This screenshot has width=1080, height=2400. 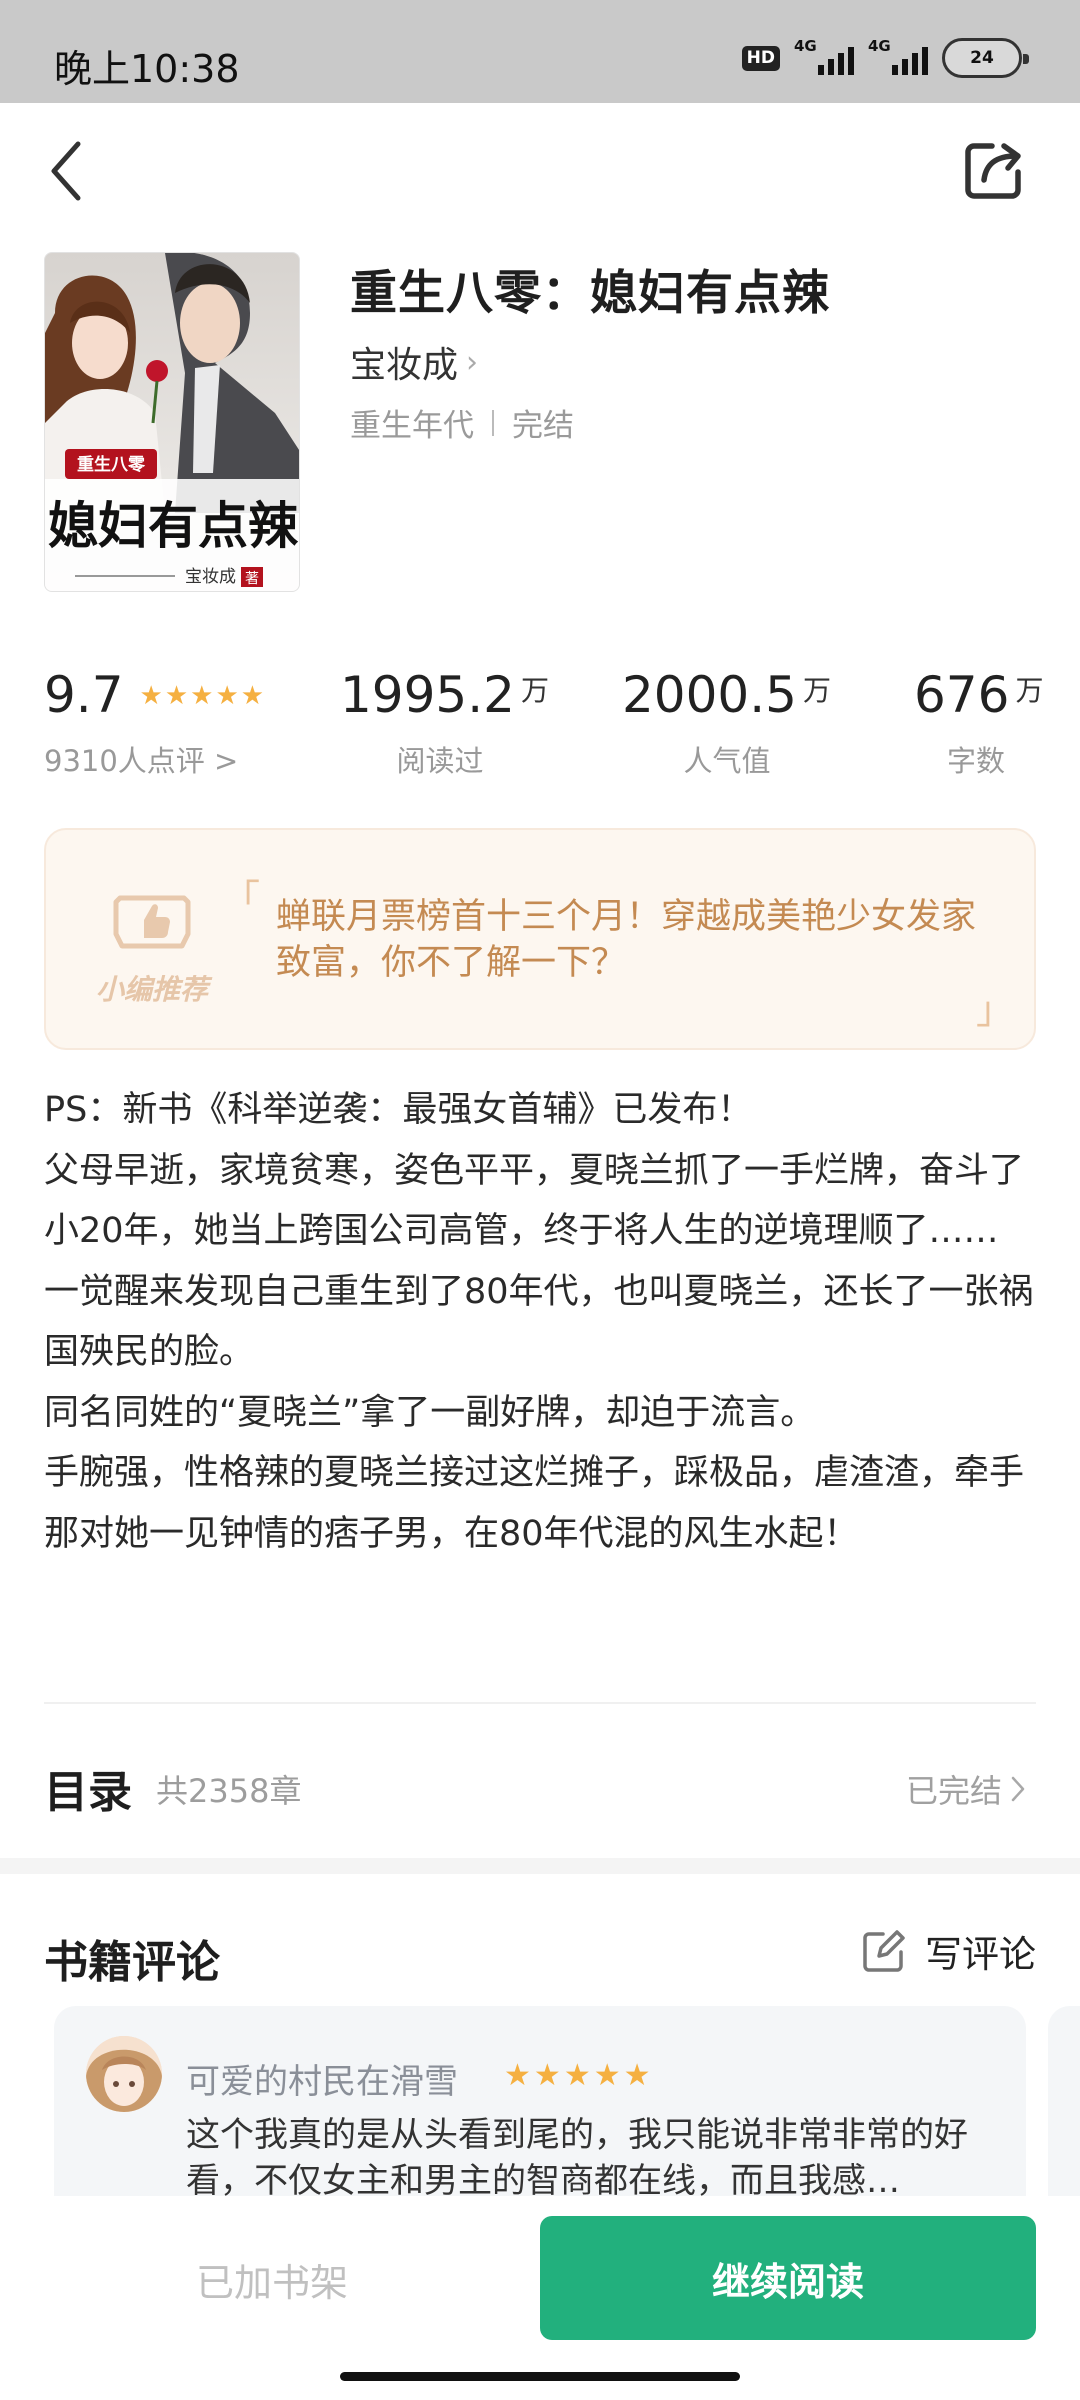 What do you see at coordinates (709, 695) in the screenshot?
I see `popularity-value: 2000.5` at bounding box center [709, 695].